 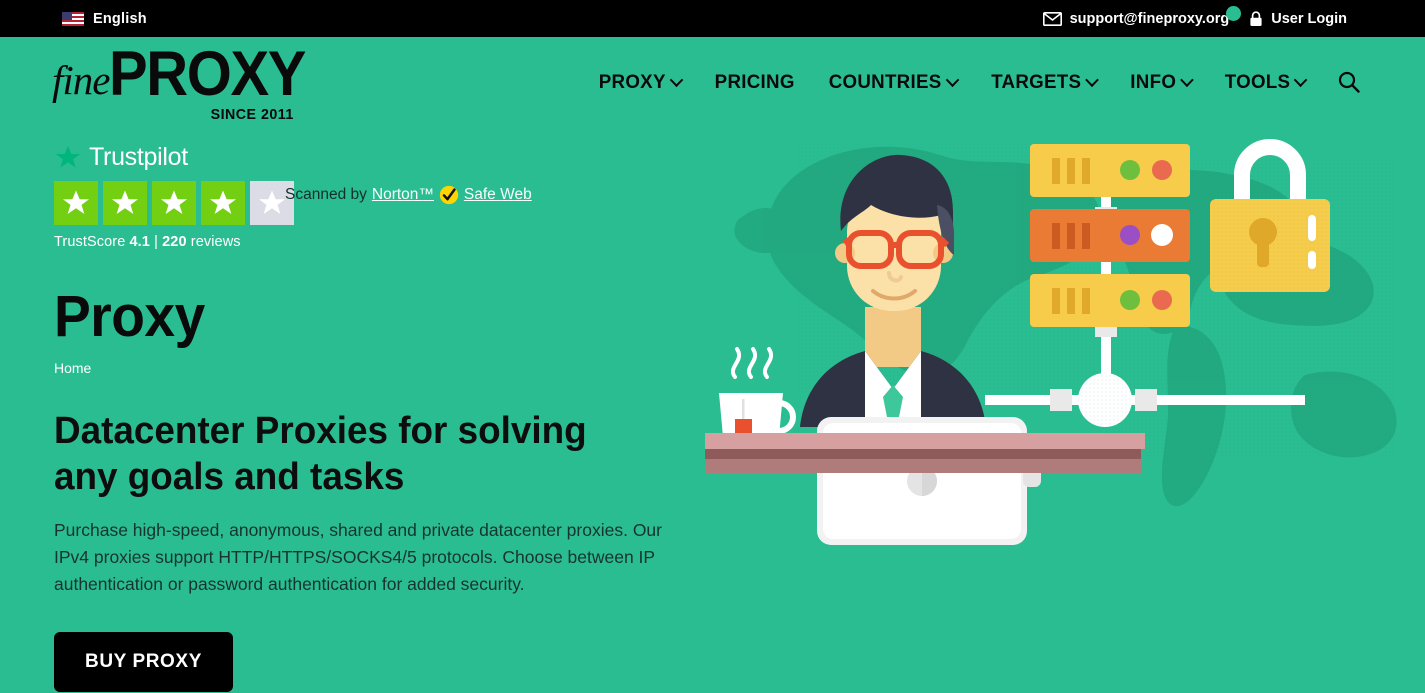 I want to click on logo-proxy-text: PROXY, so click(x=207, y=73).